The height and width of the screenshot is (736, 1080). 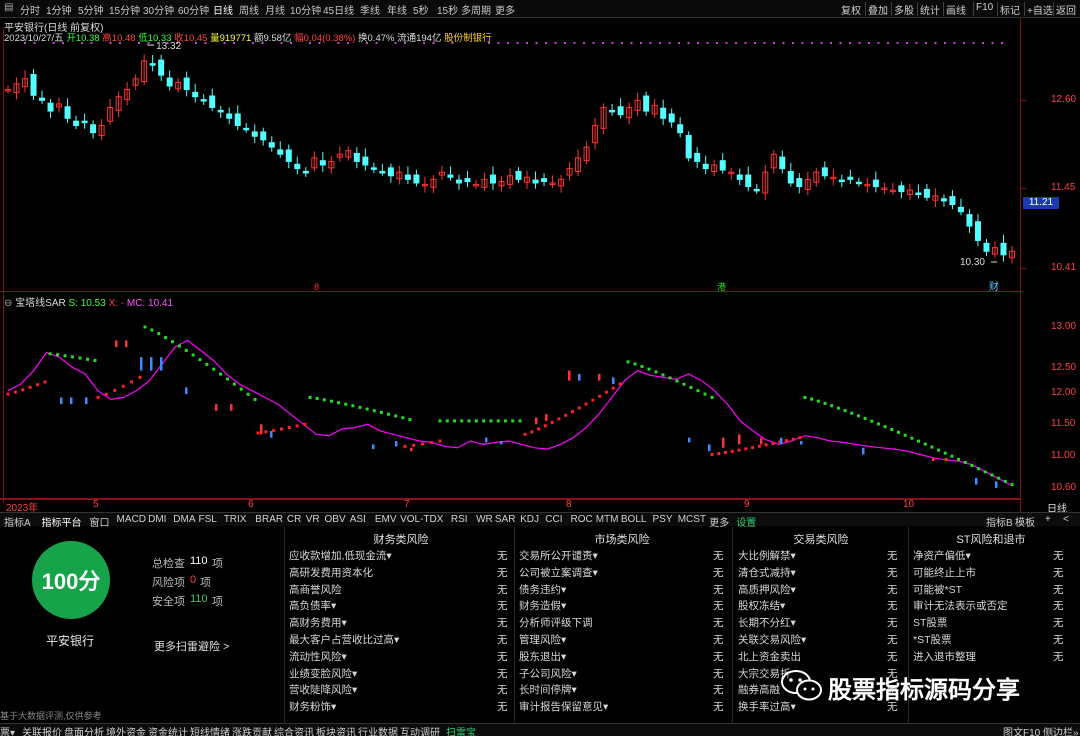 I want to click on toolbar-button-1: 叠加, so click(x=878, y=9).